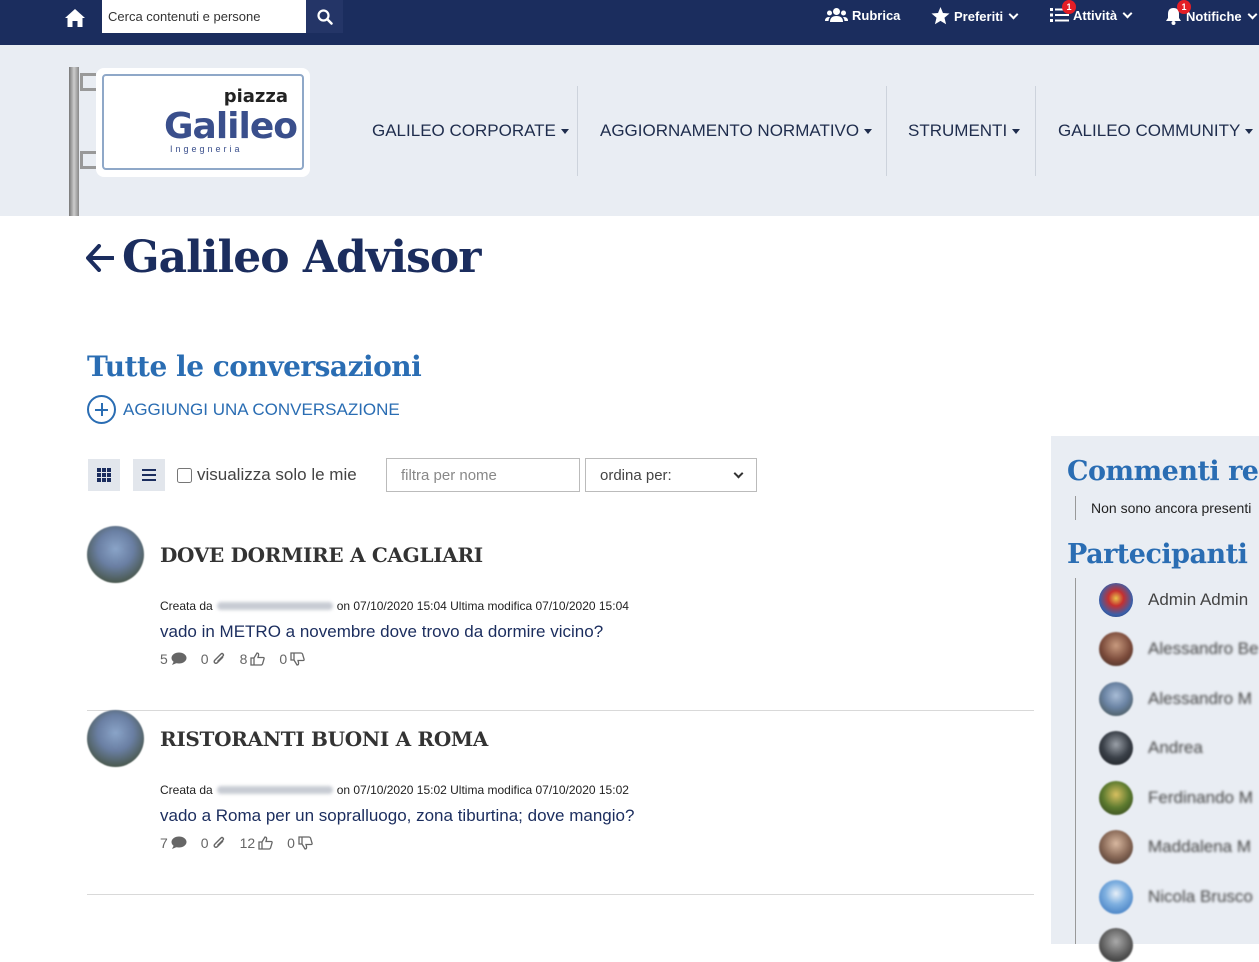 The image size is (1259, 962). I want to click on participant-item: Admin Admin, so click(1173, 600).